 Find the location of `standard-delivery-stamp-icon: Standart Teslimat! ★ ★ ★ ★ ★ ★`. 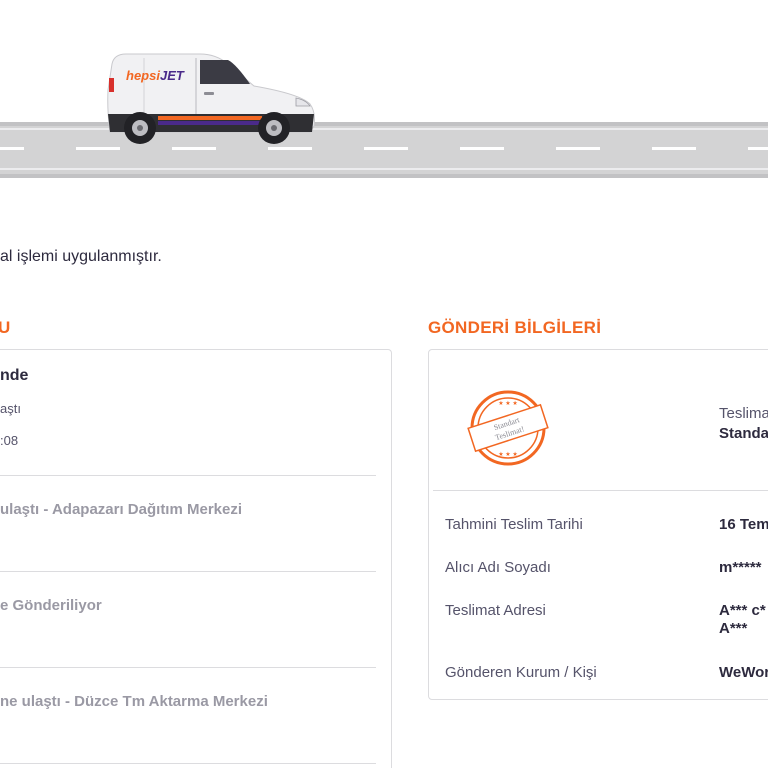

standard-delivery-stamp-icon: Standart Teslimat! ★ ★ ★ ★ ★ ★ is located at coordinates (508, 428).